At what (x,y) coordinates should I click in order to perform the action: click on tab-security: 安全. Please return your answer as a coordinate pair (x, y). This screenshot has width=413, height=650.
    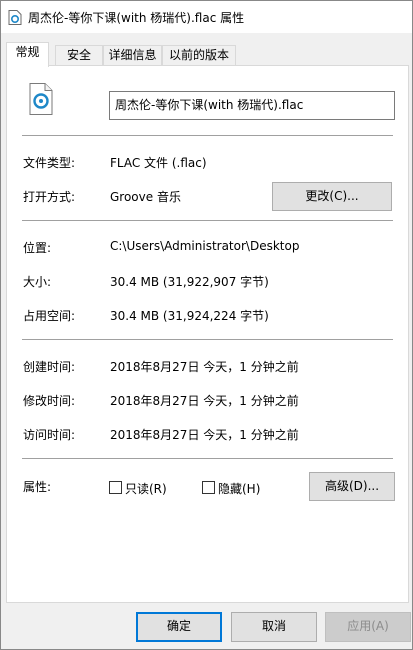
    Looking at the image, I should click on (79, 55).